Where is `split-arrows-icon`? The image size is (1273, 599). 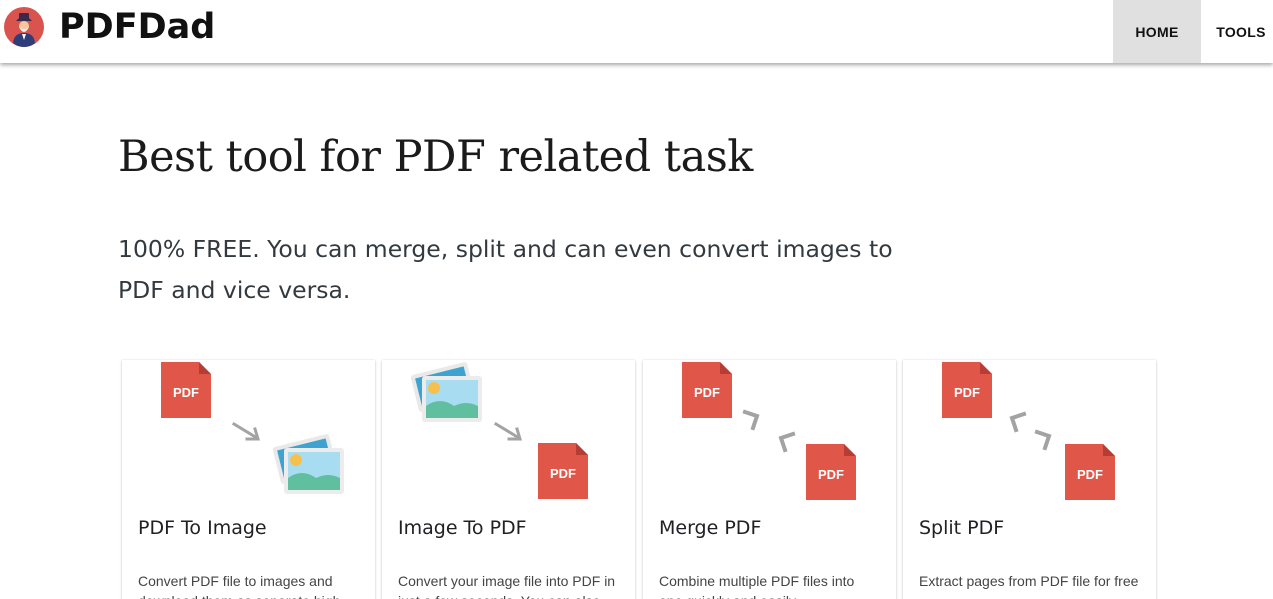
split-arrows-icon is located at coordinates (1030, 431).